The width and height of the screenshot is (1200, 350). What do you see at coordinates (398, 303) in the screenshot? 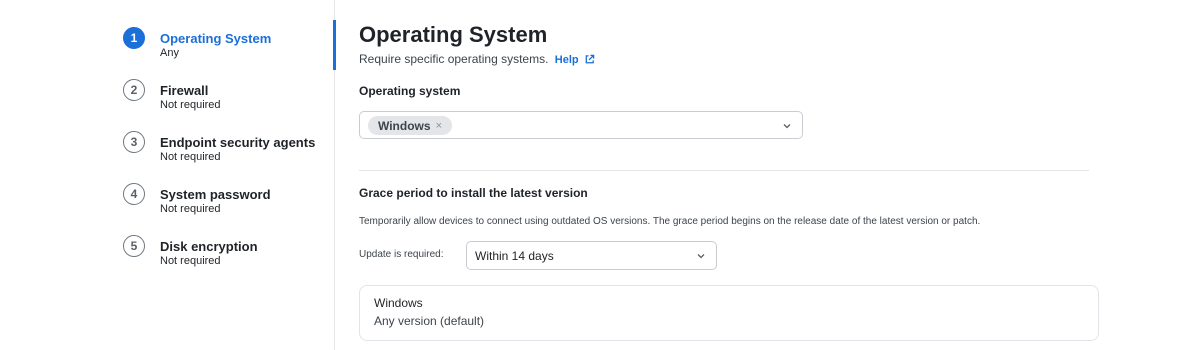
I see `card-title: Windows` at bounding box center [398, 303].